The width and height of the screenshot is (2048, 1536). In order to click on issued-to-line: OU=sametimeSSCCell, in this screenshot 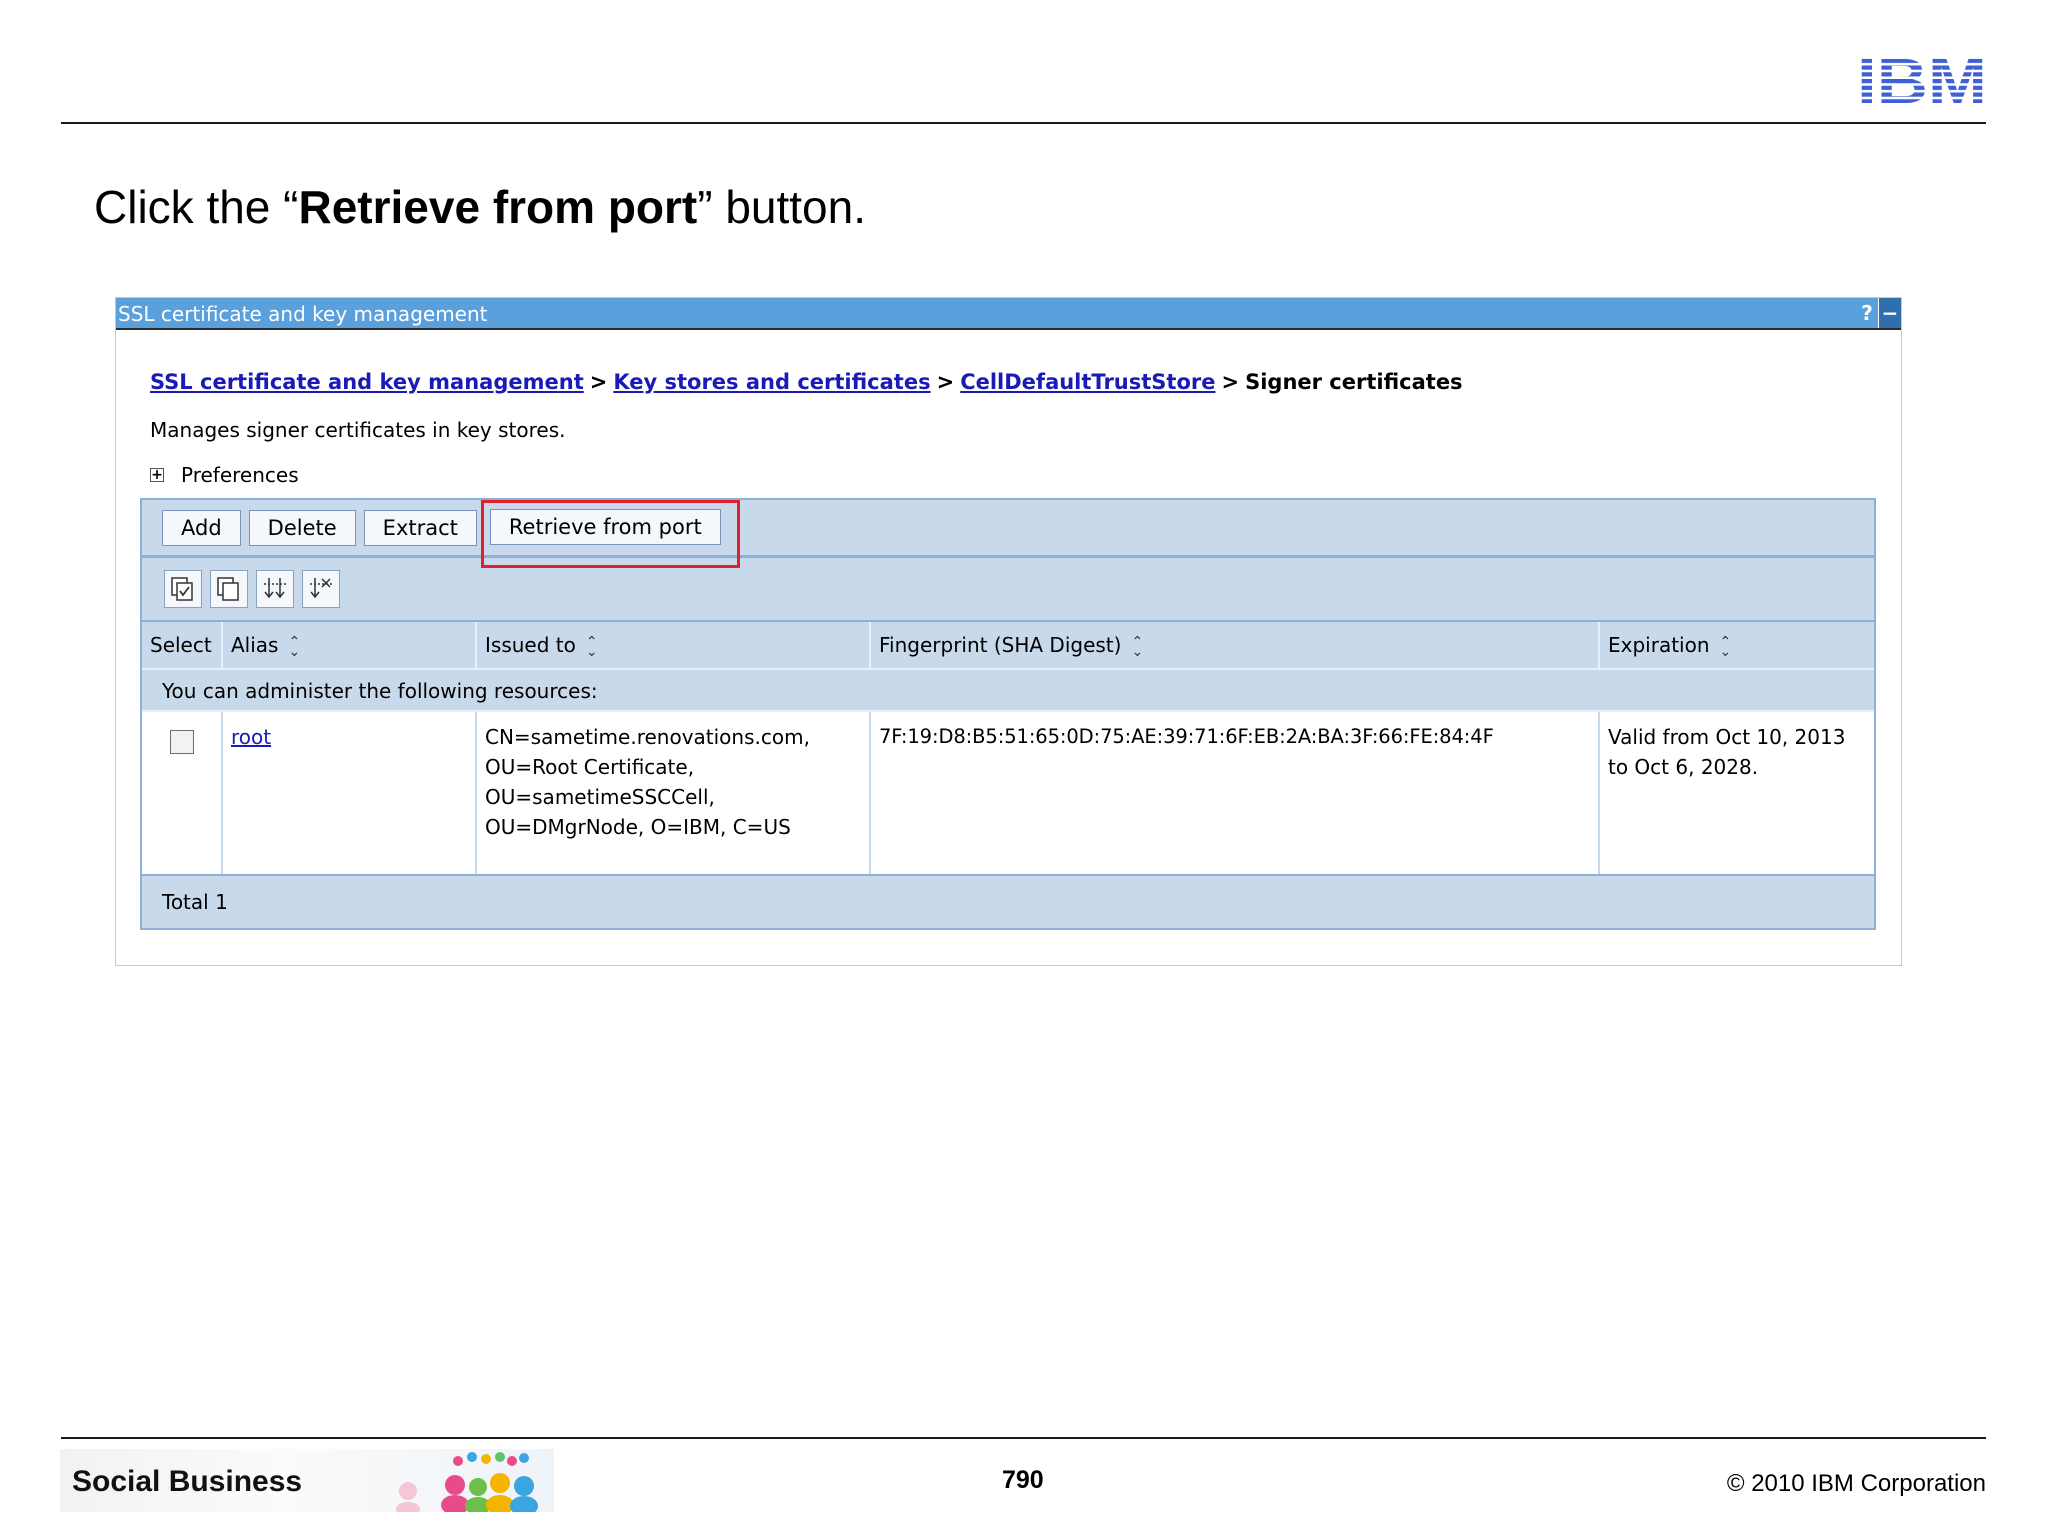, I will do `click(600, 797)`.